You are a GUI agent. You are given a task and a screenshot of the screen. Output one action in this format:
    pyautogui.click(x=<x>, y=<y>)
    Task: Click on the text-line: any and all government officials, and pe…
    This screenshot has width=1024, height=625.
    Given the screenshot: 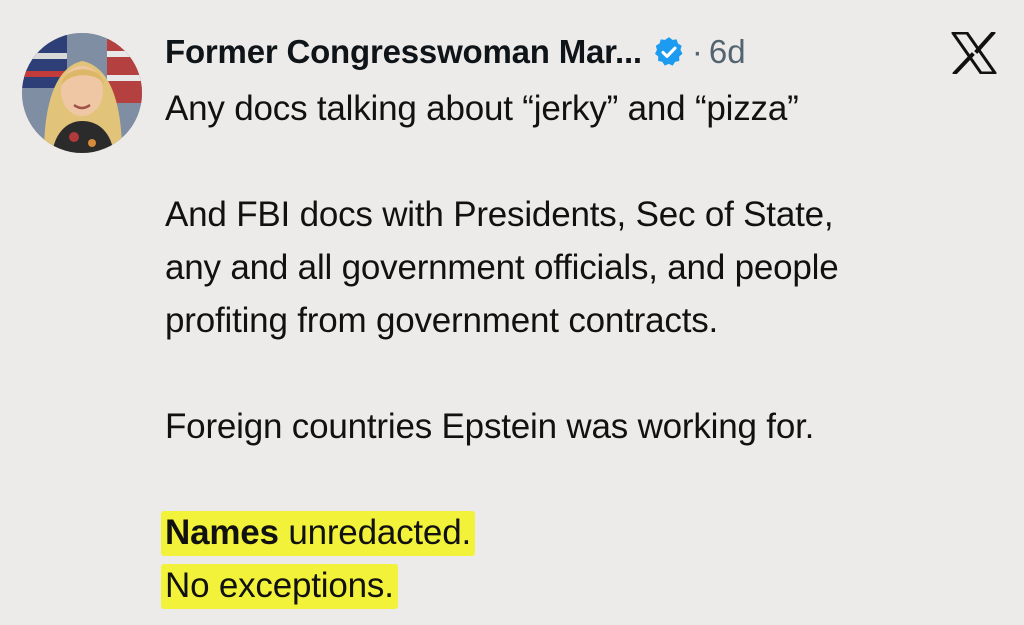 What is the action you would take?
    pyautogui.click(x=502, y=267)
    